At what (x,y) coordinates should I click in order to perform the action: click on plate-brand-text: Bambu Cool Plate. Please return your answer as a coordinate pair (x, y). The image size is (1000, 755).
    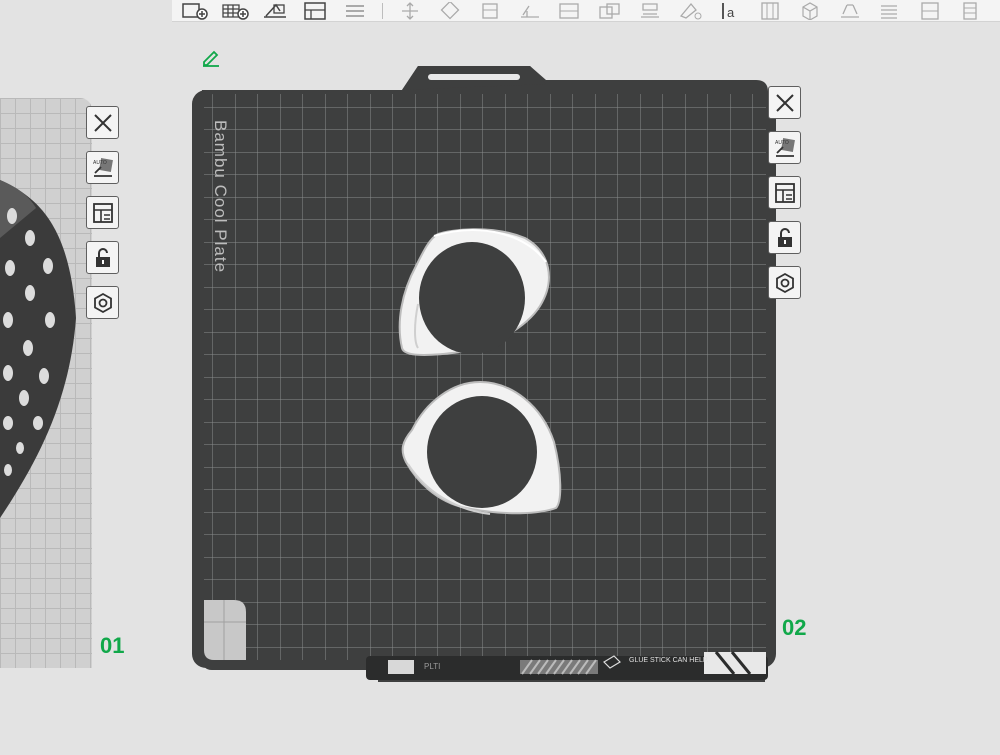
    Looking at the image, I should click on (220, 197).